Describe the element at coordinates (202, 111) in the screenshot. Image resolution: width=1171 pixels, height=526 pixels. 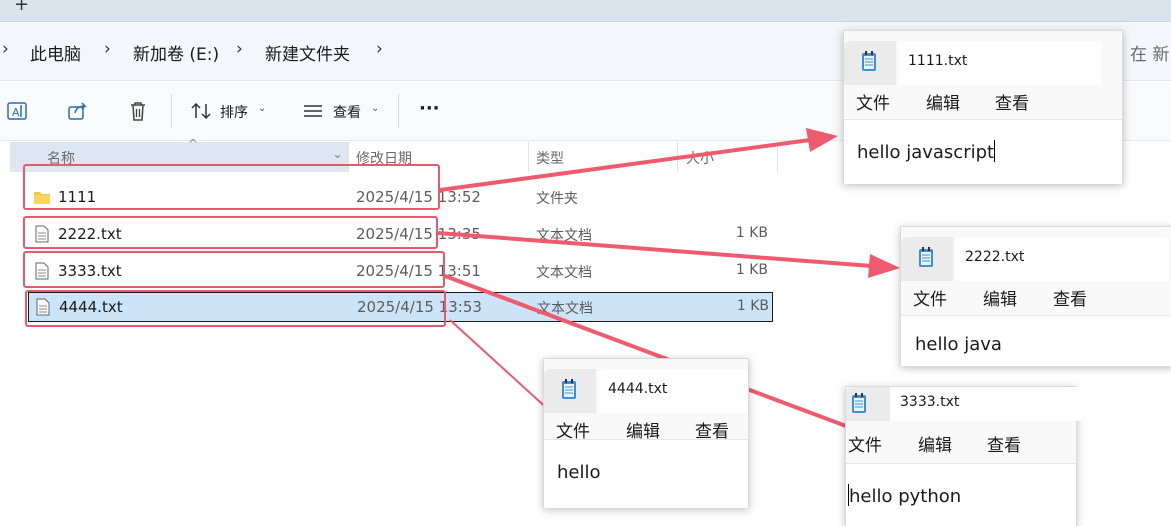
I see `sort-icon` at that location.